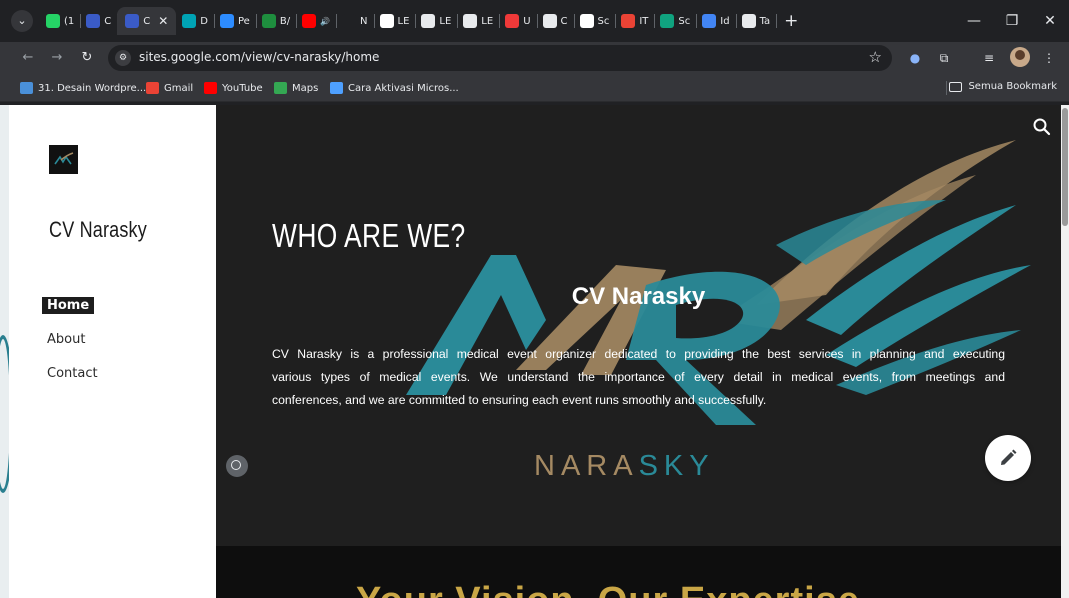  Describe the element at coordinates (709, 21) in the screenshot. I see `docs-icon` at that location.